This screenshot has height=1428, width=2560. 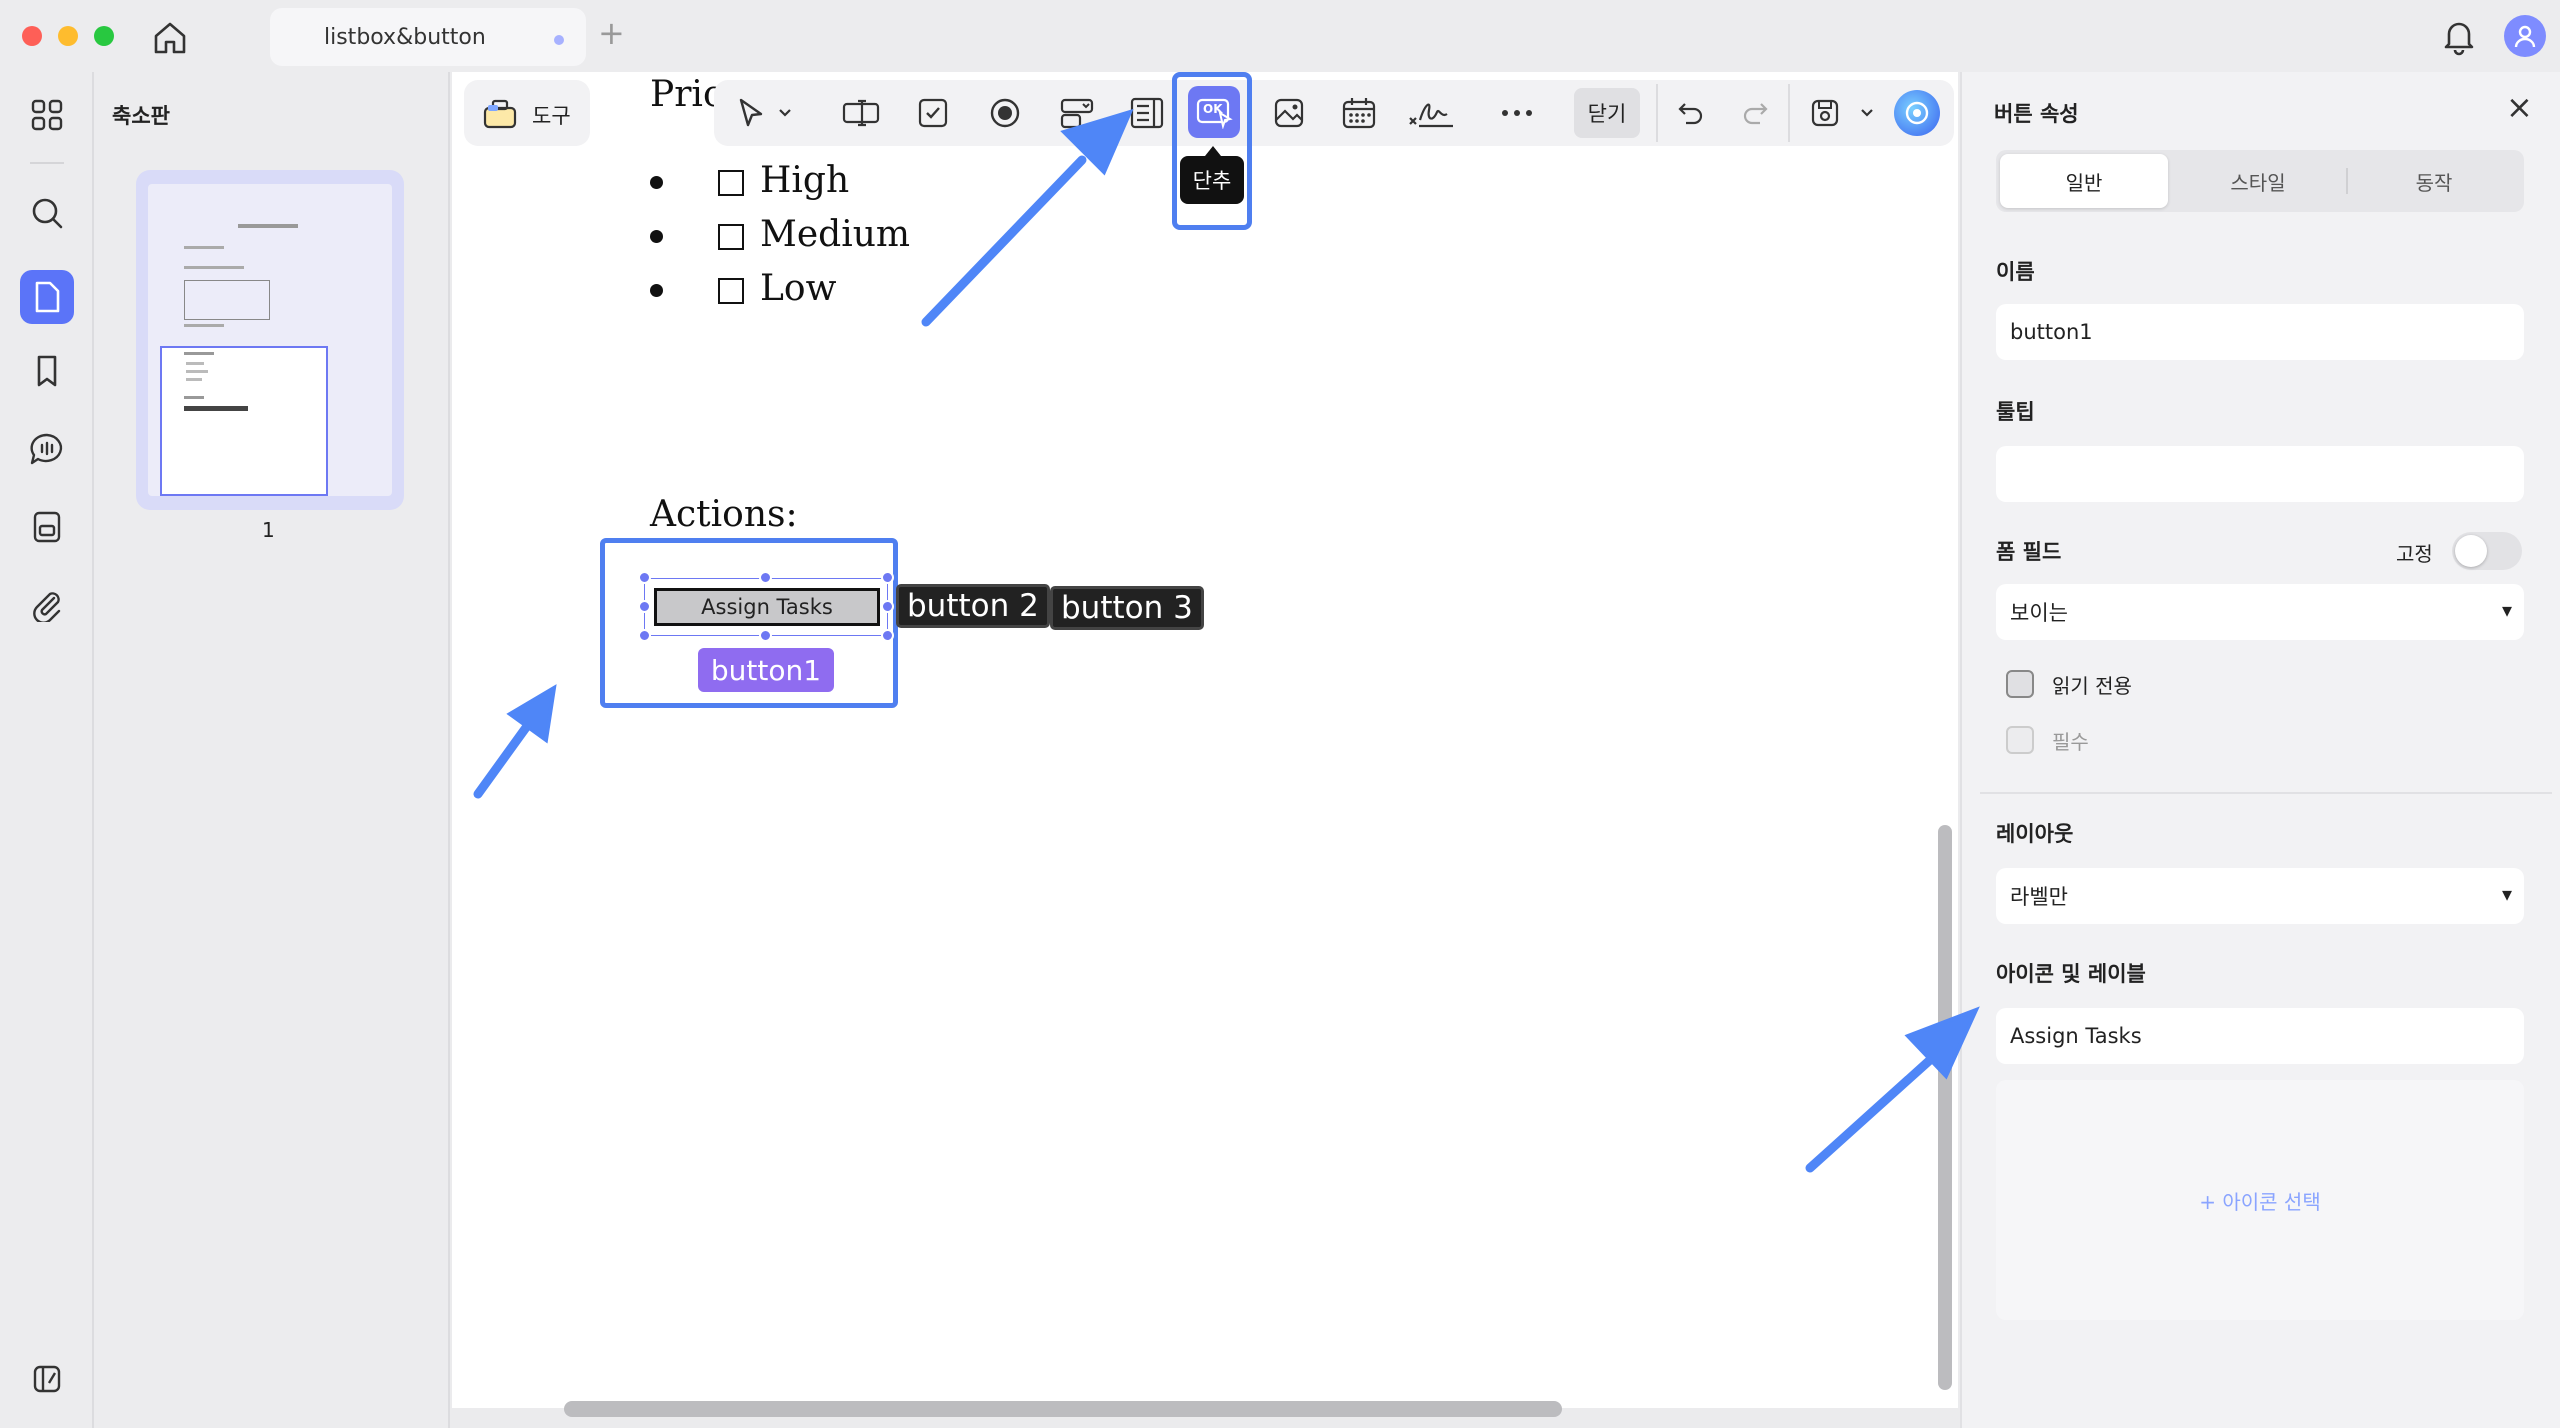 What do you see at coordinates (531, 714) in the screenshot?
I see `arrow-head` at bounding box center [531, 714].